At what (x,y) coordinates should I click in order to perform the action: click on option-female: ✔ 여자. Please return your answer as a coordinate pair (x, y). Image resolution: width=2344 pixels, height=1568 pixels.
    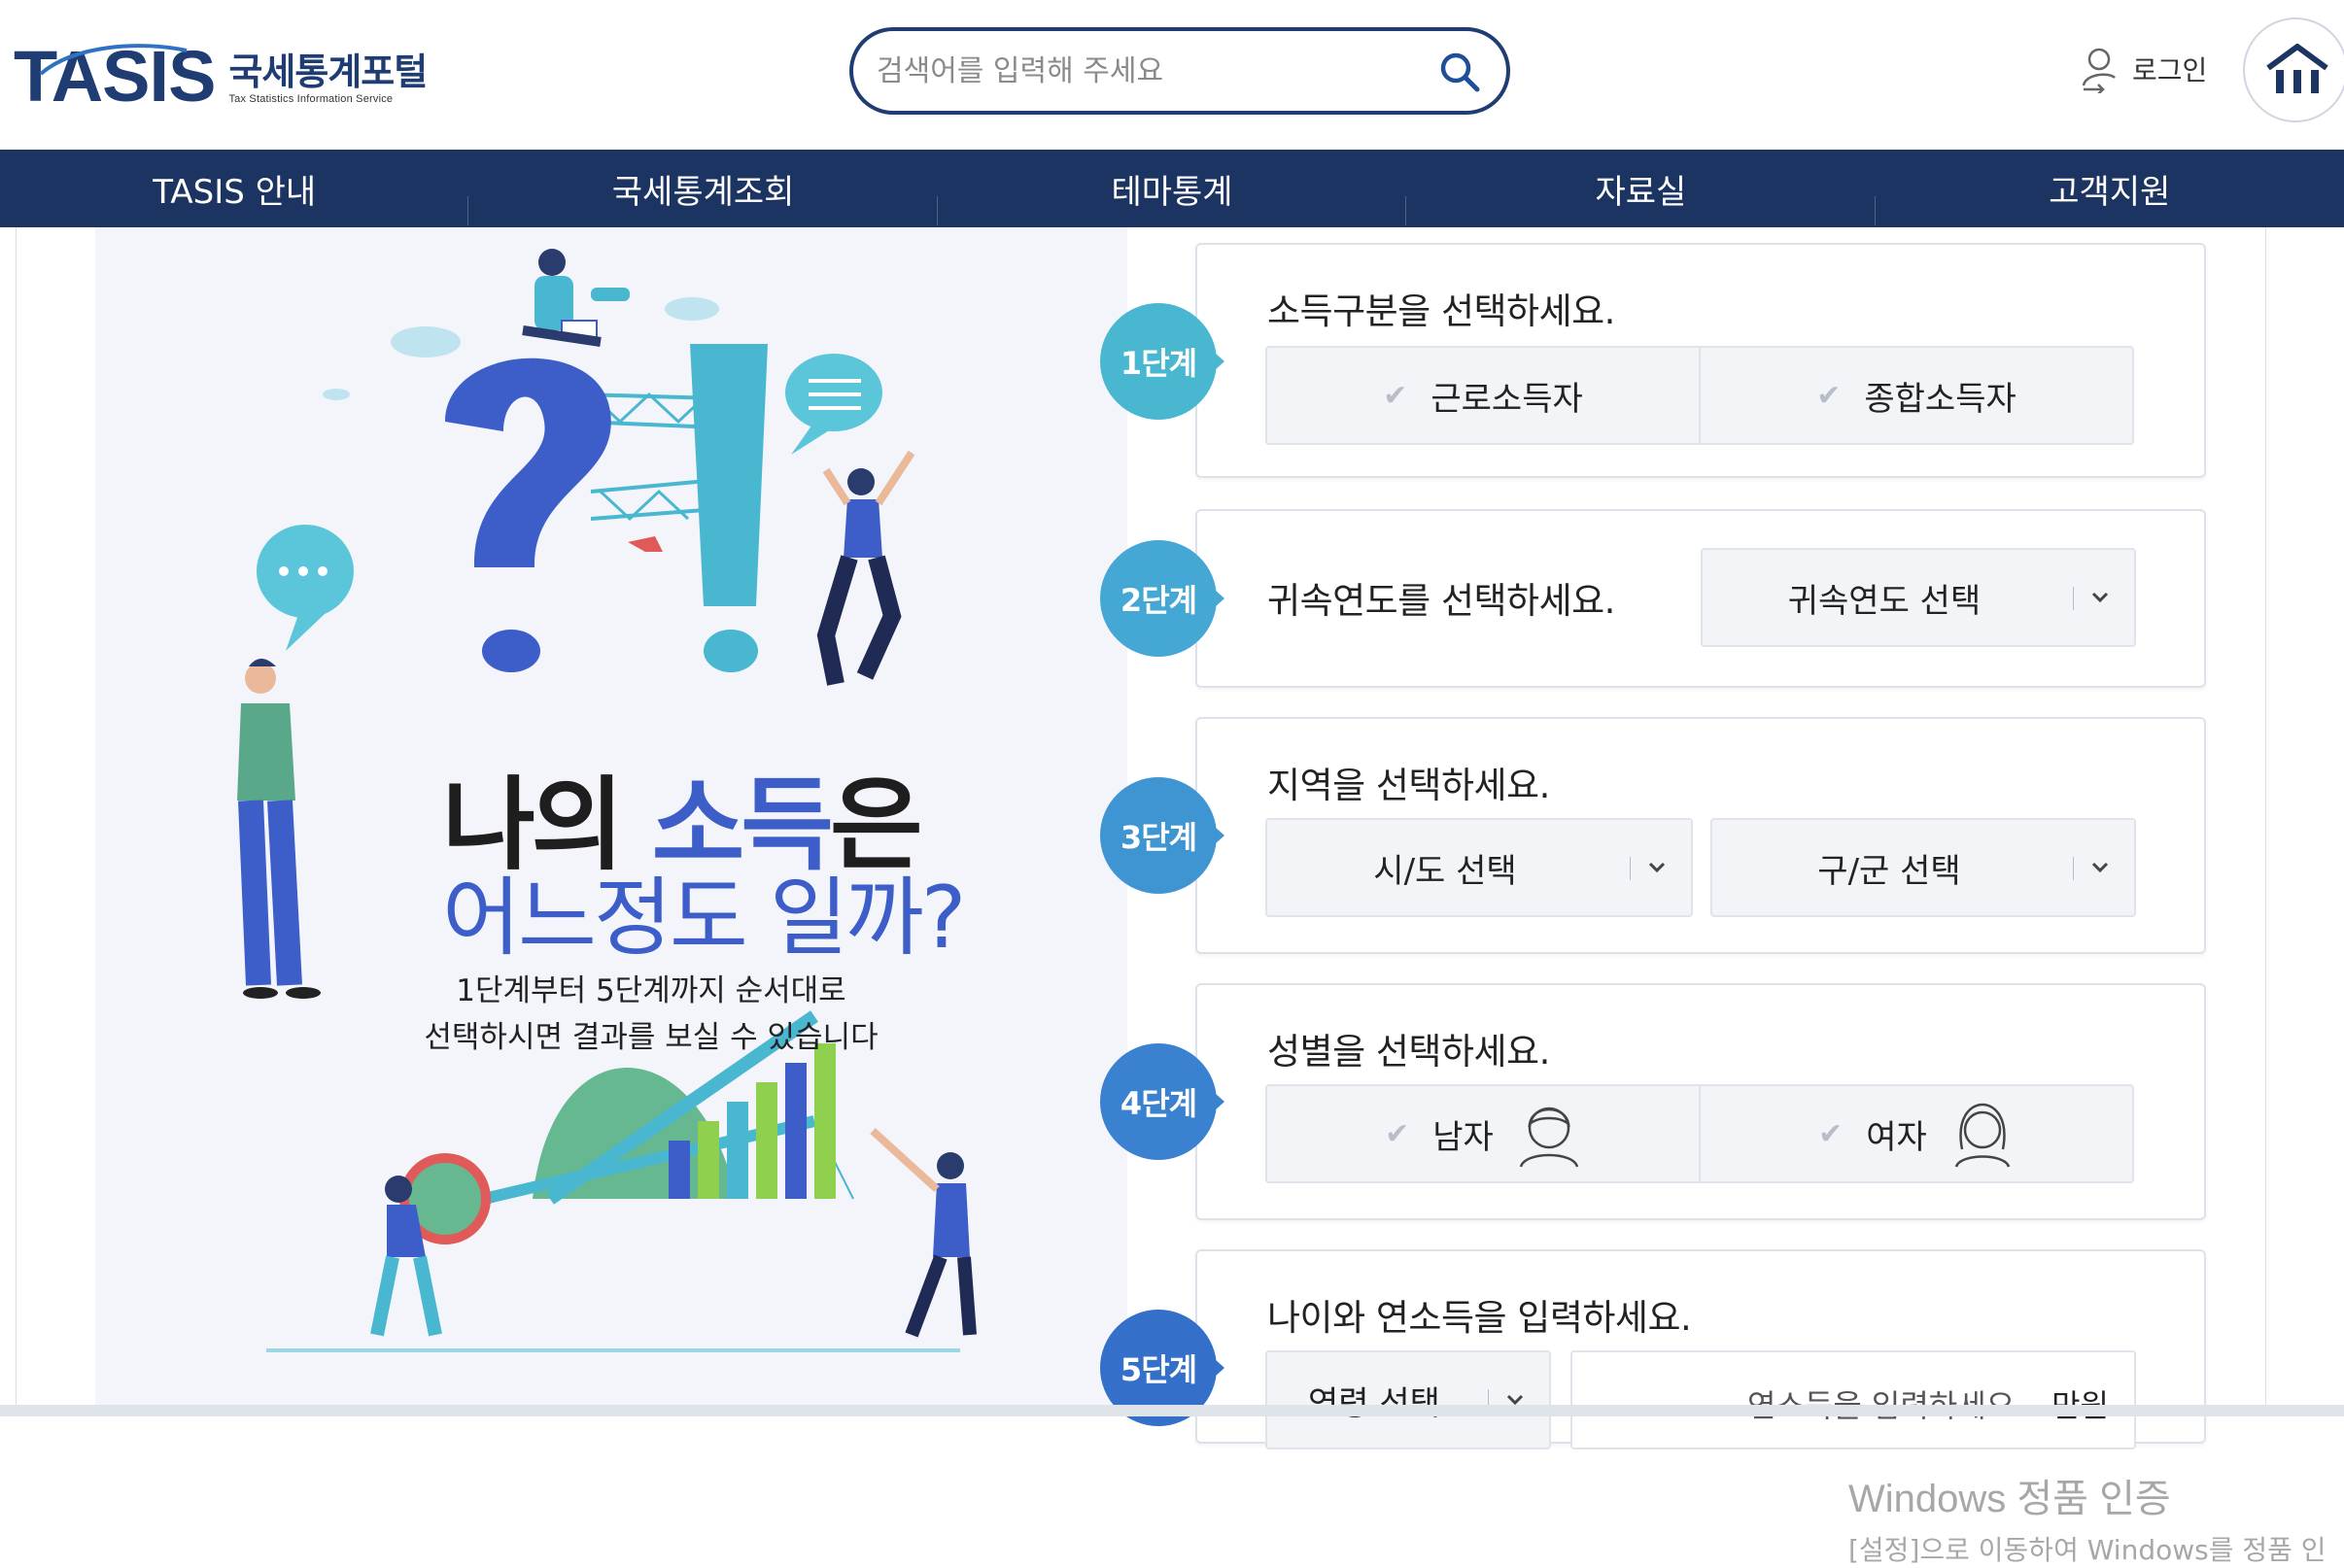
    Looking at the image, I should click on (1916, 1133).